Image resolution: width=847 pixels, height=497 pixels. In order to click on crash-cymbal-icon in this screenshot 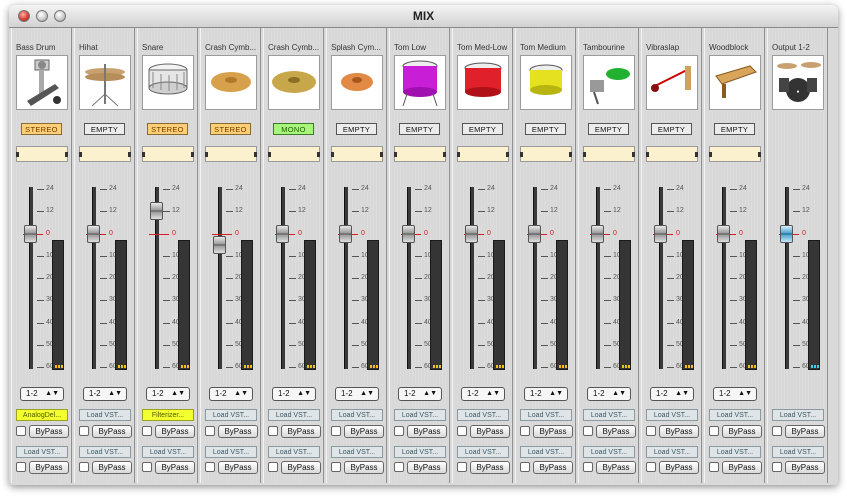, I will do `click(231, 82)`.